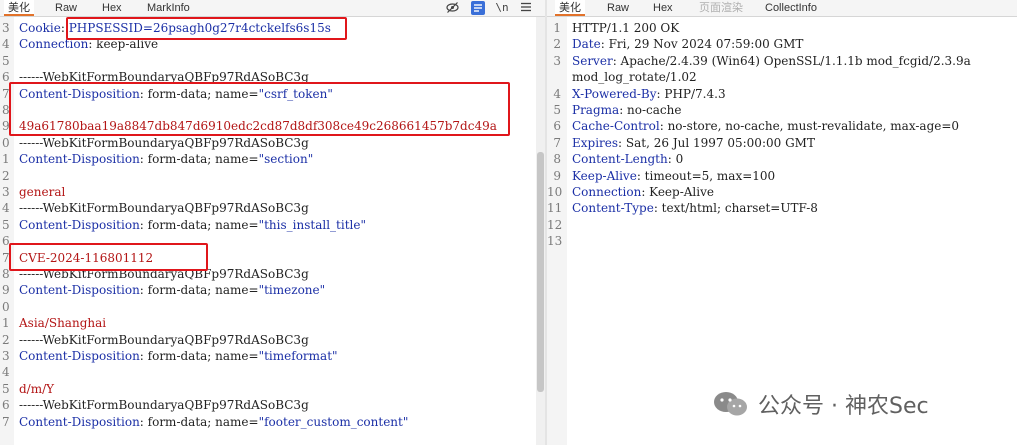 This screenshot has height=445, width=1017. What do you see at coordinates (272, 258) in the screenshot?
I see `code-line: 7 CVE-2024-116801112` at bounding box center [272, 258].